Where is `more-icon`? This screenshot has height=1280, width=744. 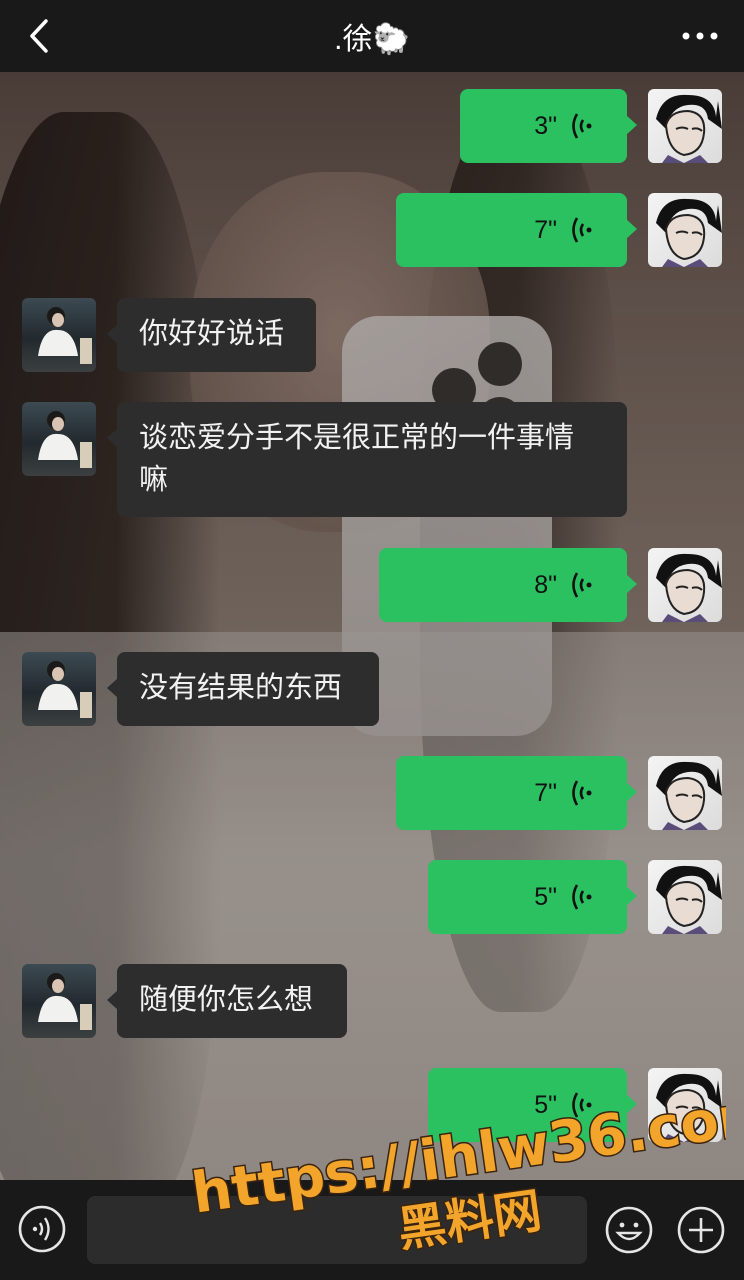
more-icon is located at coordinates (700, 36).